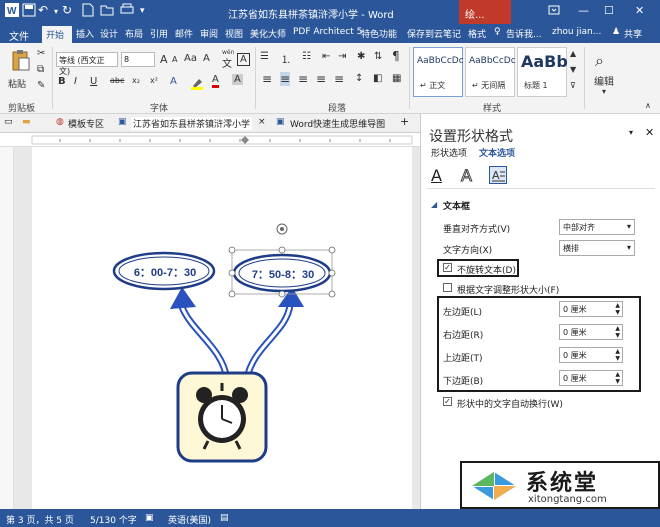  I want to click on word-count: 5/130 个字, so click(113, 519).